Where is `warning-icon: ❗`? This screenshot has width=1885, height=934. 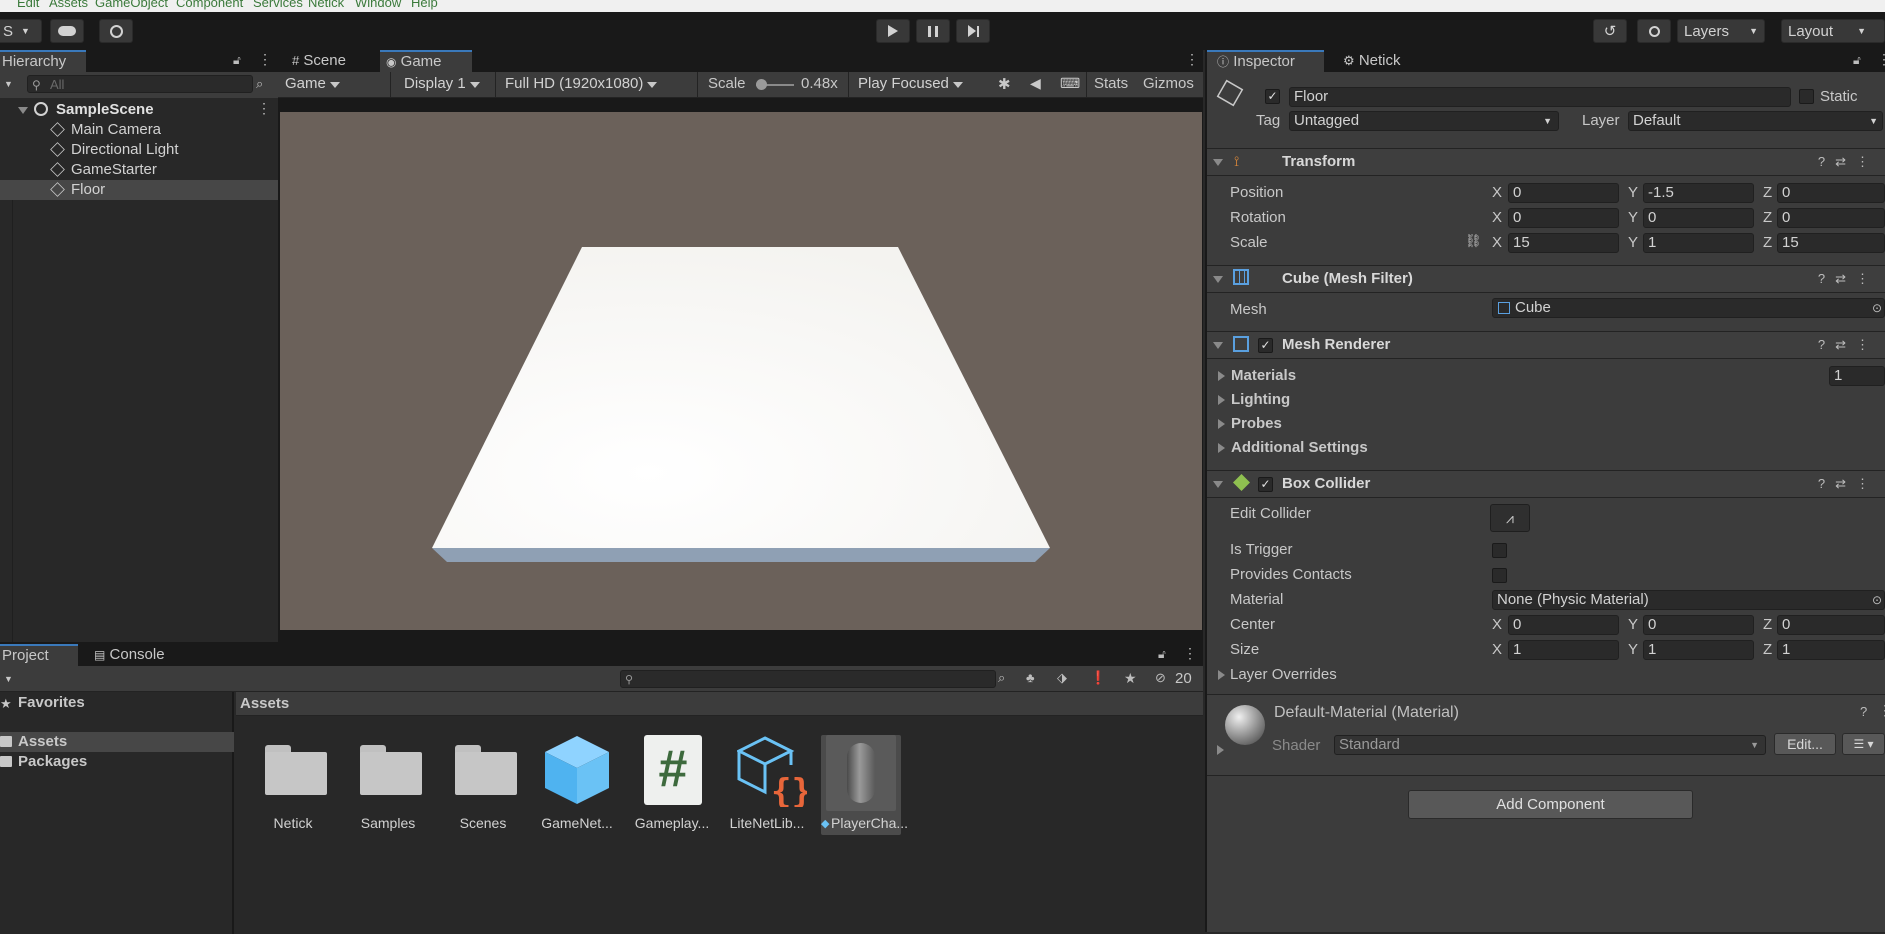
warning-icon: ❗ is located at coordinates (1098, 678).